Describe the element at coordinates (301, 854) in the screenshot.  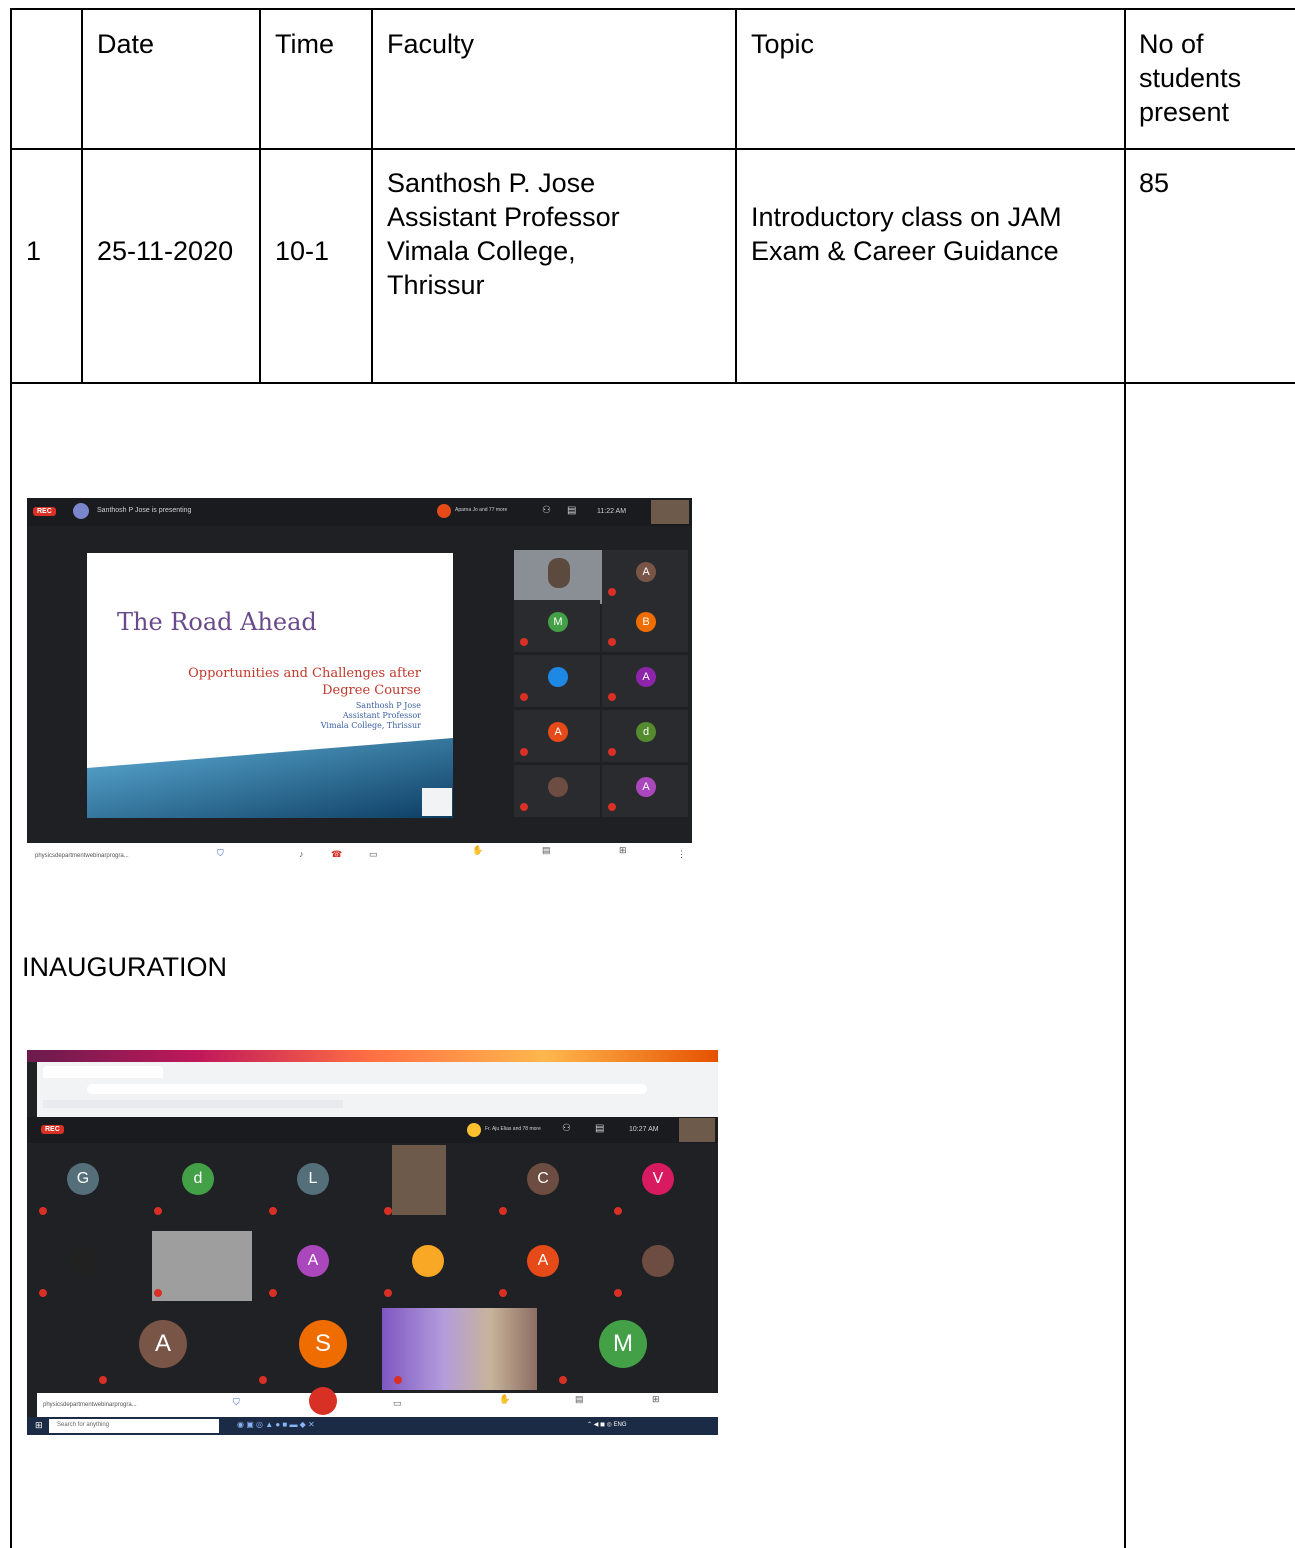
I see `mic-icon: ♪` at that location.